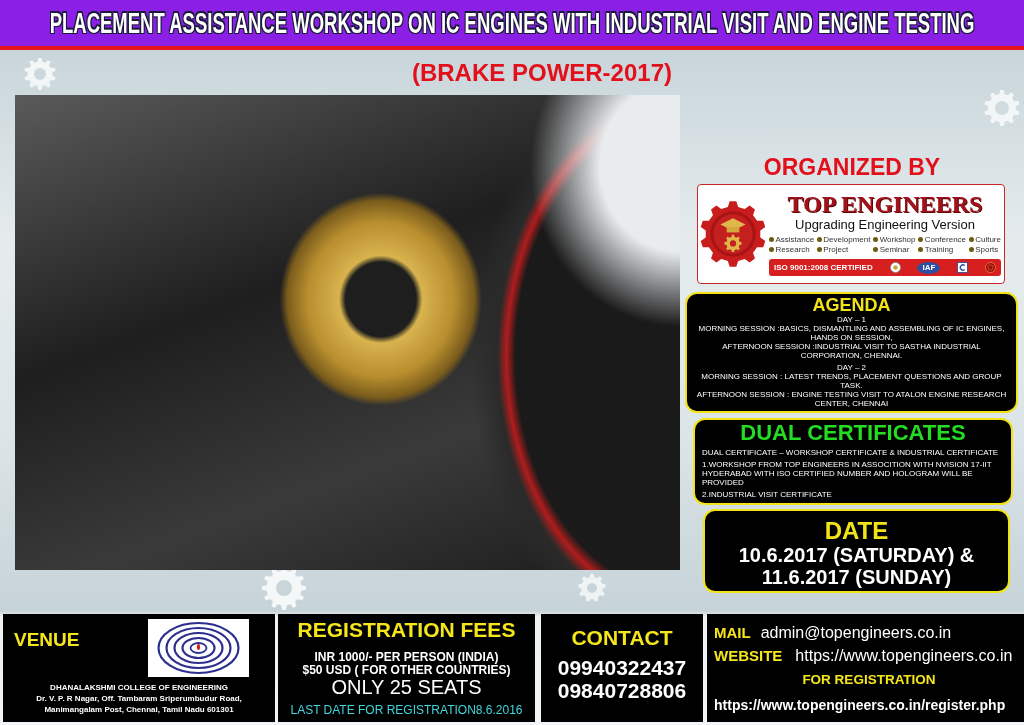 This screenshot has height=725, width=1024. Describe the element at coordinates (792, 249) in the screenshot. I see `service-label: Research` at that location.